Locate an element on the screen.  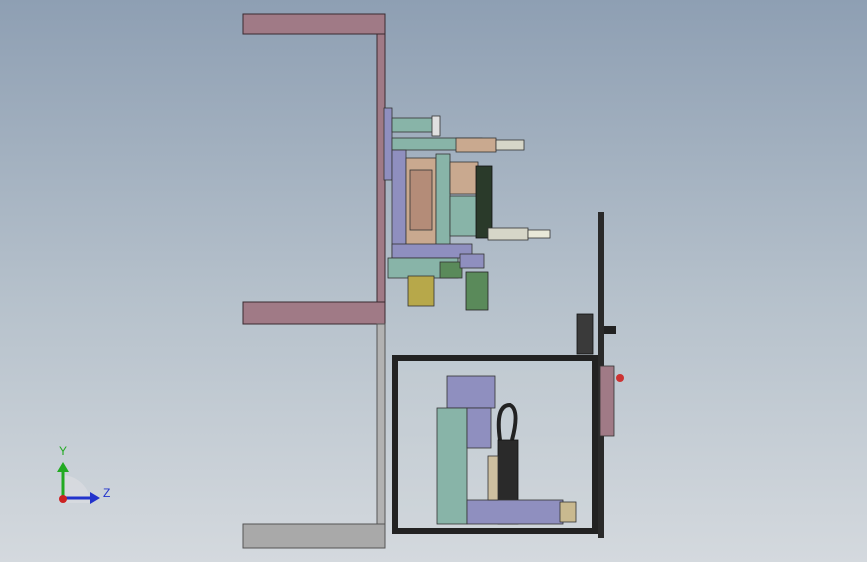
upper-frame is located at coordinates (314, 169).